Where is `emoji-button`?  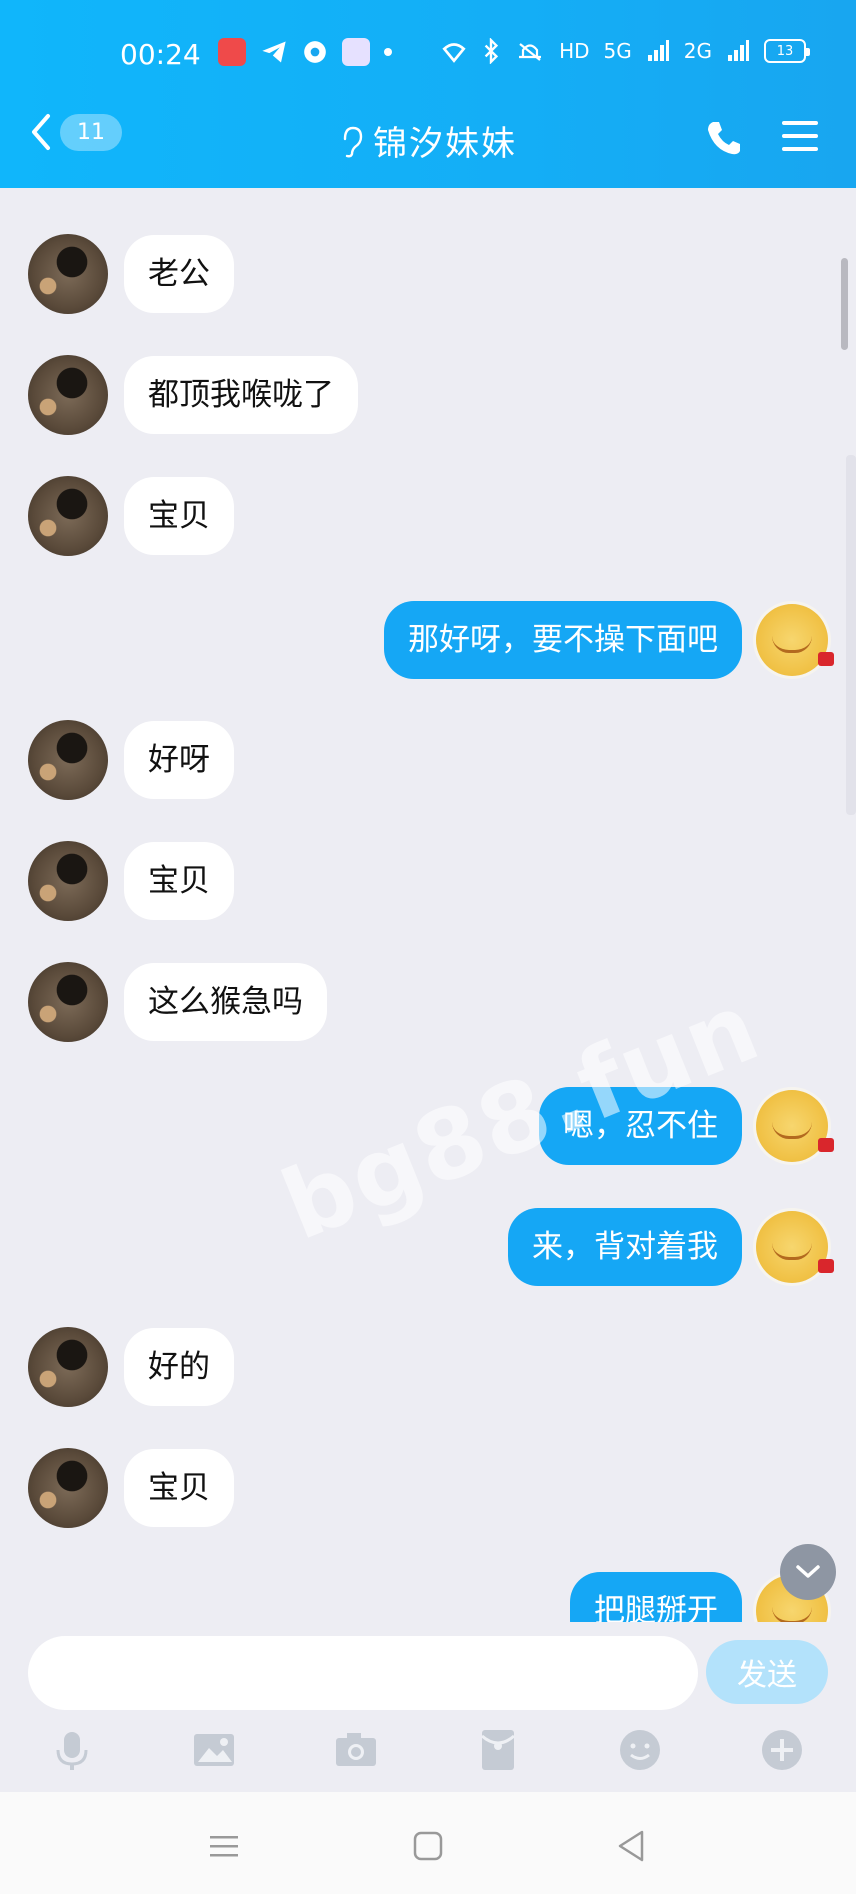 emoji-button is located at coordinates (640, 1750).